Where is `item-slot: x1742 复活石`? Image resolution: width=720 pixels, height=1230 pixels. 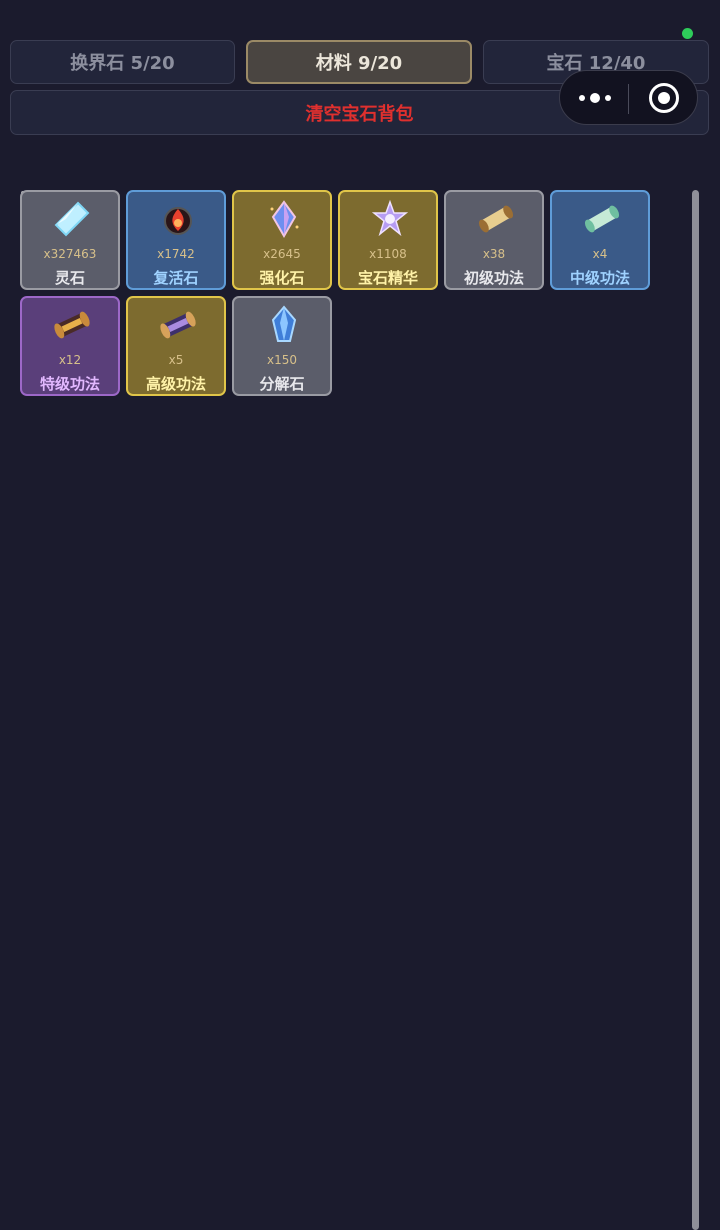 item-slot: x1742 复活石 is located at coordinates (176, 240).